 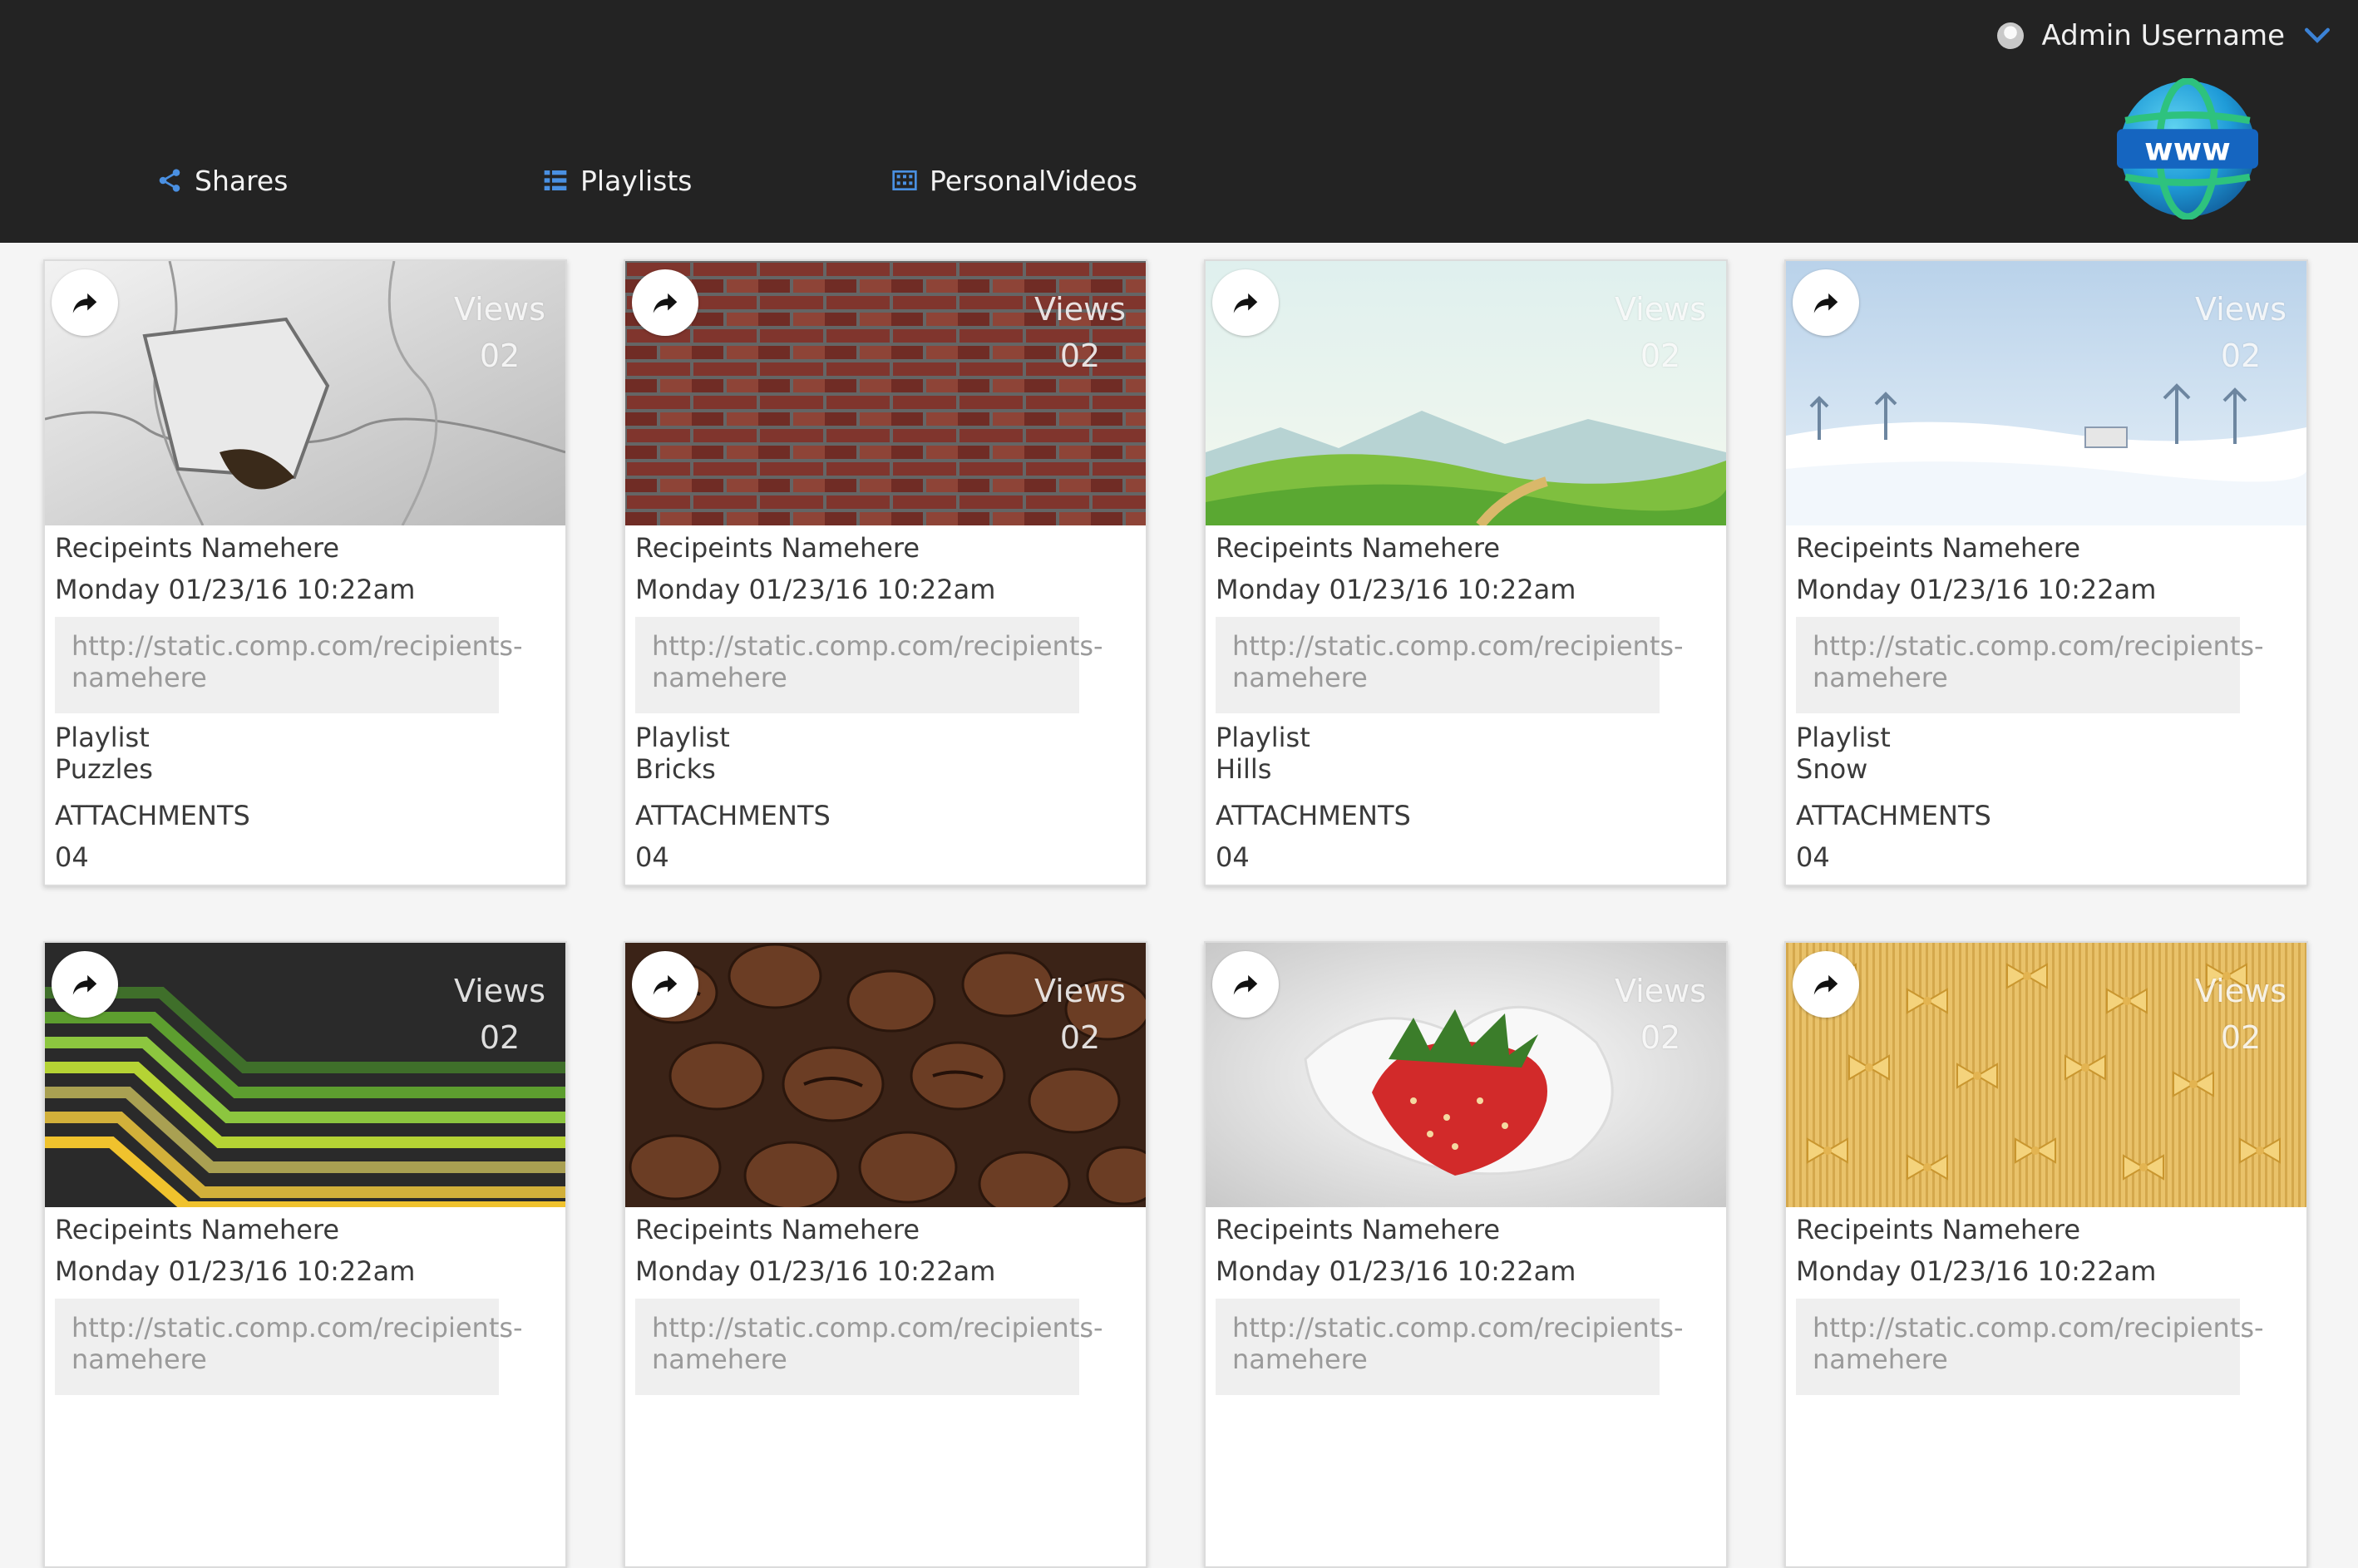 I want to click on logo-text: www, so click(x=2187, y=149).